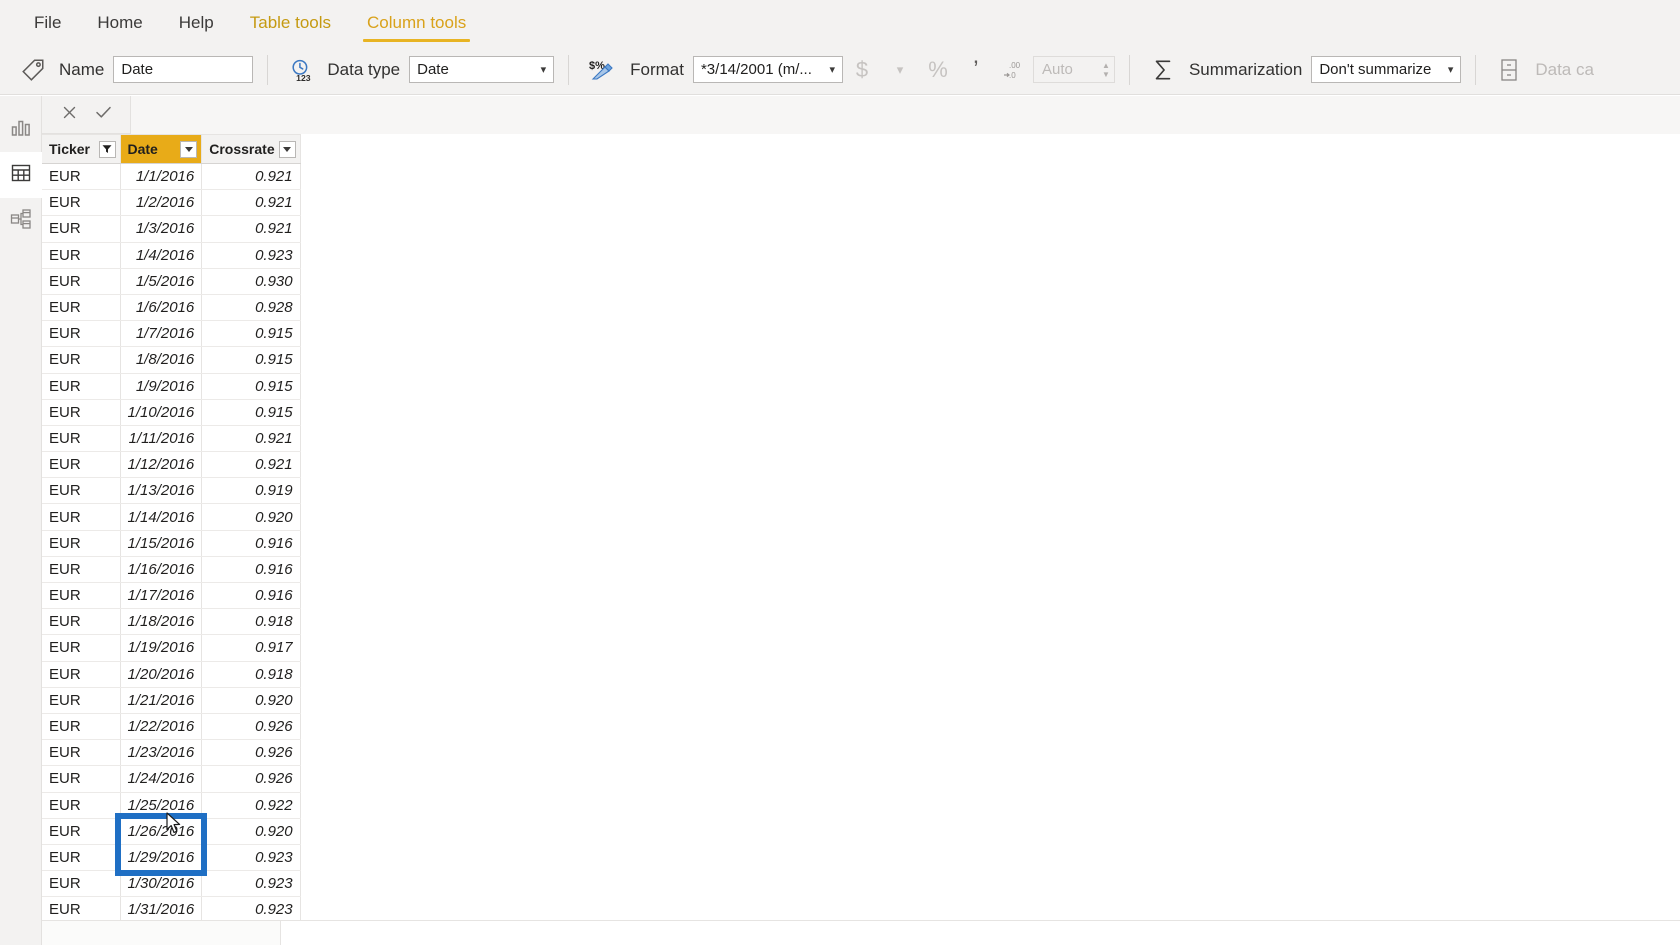 This screenshot has width=1680, height=945. I want to click on table-row: EUR 1/24/2016 0.926, so click(171, 779).